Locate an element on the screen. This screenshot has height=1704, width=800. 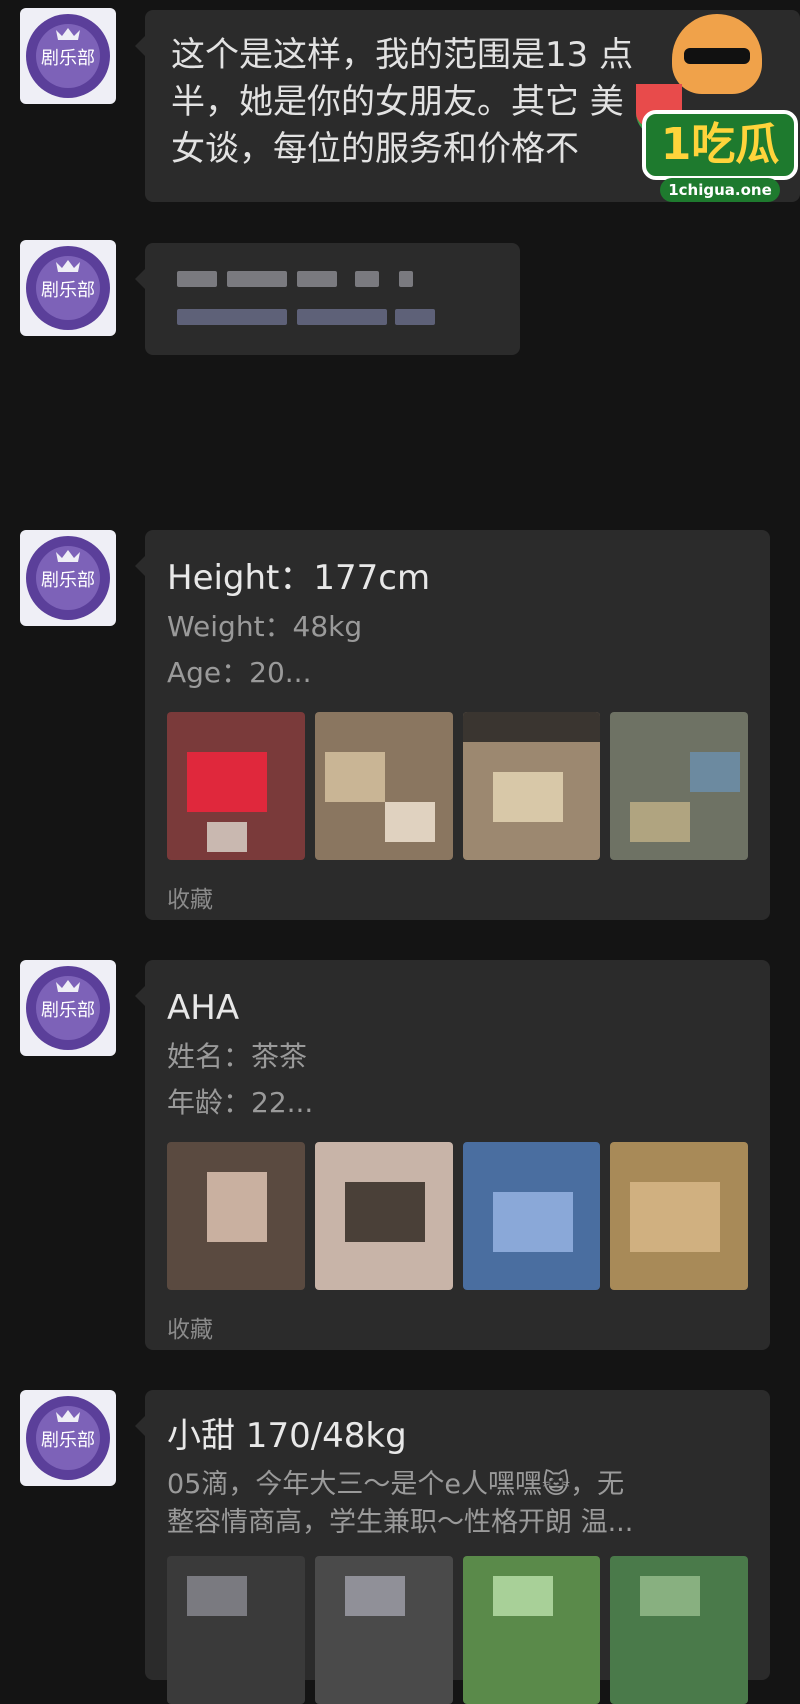
blurred-message-bubble is located at coordinates (327, 299).